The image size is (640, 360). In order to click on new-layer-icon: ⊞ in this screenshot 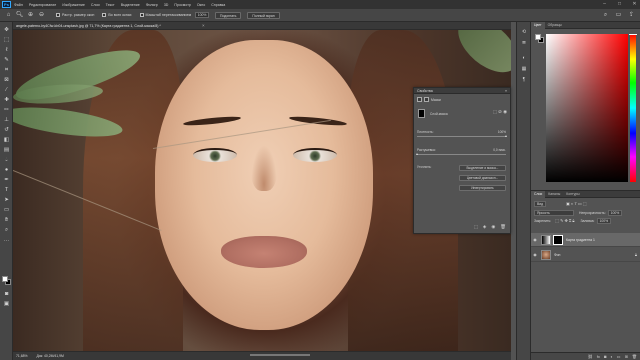, I will do `click(626, 356)`.